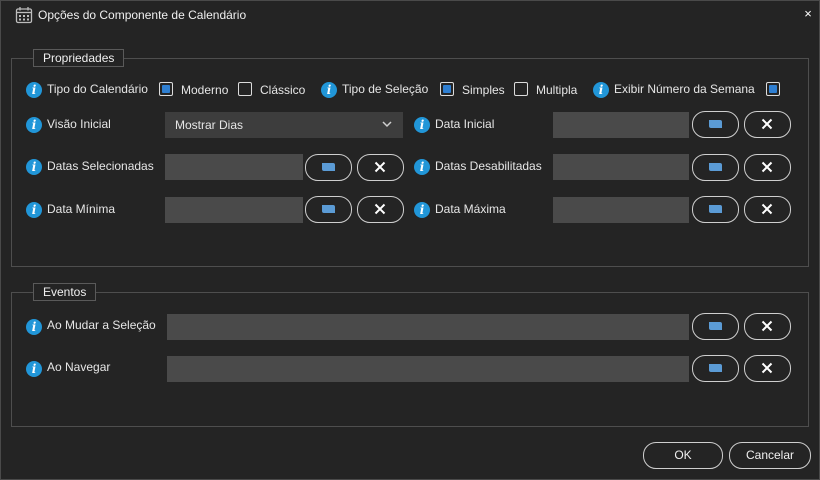  Describe the element at coordinates (166, 89) in the screenshot. I see `checkbox-moderno` at that location.